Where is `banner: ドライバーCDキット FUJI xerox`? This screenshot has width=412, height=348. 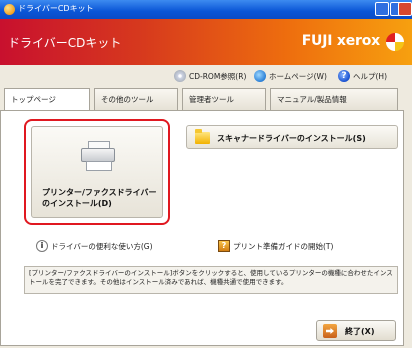 banner: ドライバーCDキット FUJI xerox is located at coordinates (206, 42).